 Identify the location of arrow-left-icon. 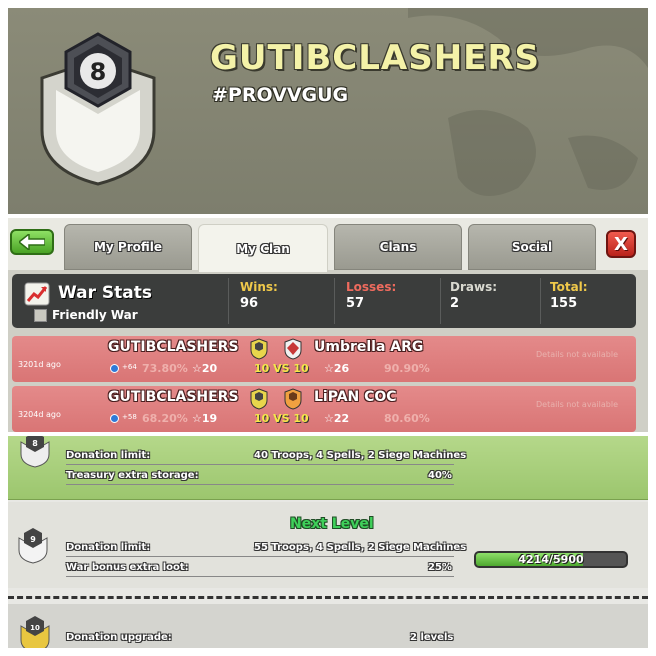
(32, 242).